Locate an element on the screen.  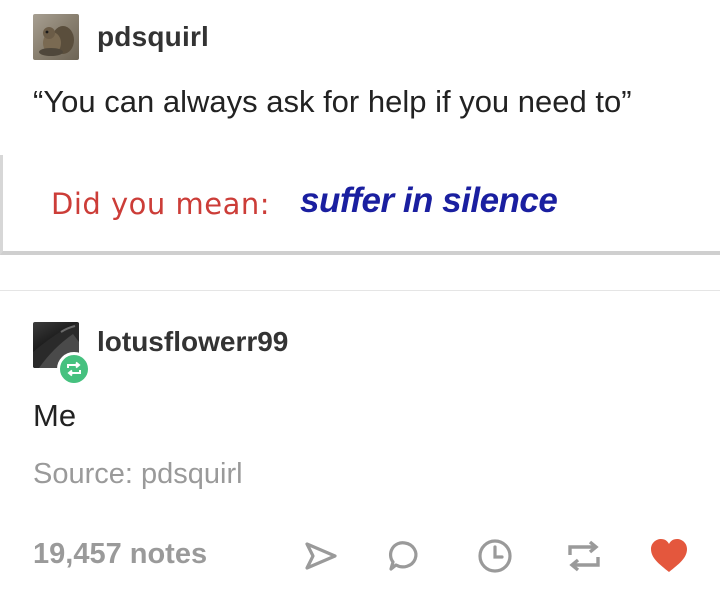
did-you-mean-label: Did you mean: is located at coordinates (161, 204).